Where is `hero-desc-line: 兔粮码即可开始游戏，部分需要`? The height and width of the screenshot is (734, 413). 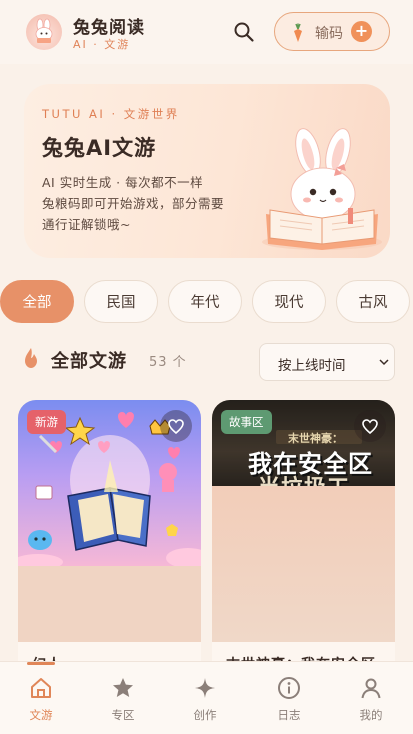
hero-desc-line: 兔粮码即可开始游戏，部分需要 is located at coordinates (133, 203).